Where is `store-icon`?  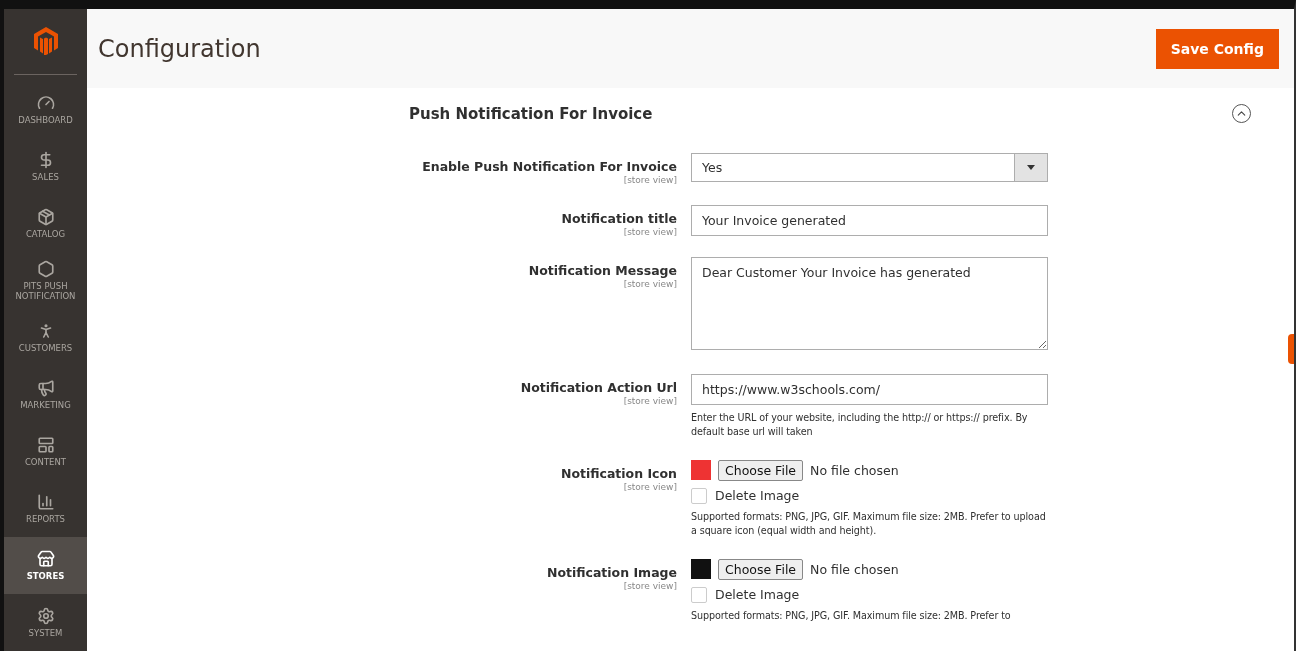 store-icon is located at coordinates (45, 558).